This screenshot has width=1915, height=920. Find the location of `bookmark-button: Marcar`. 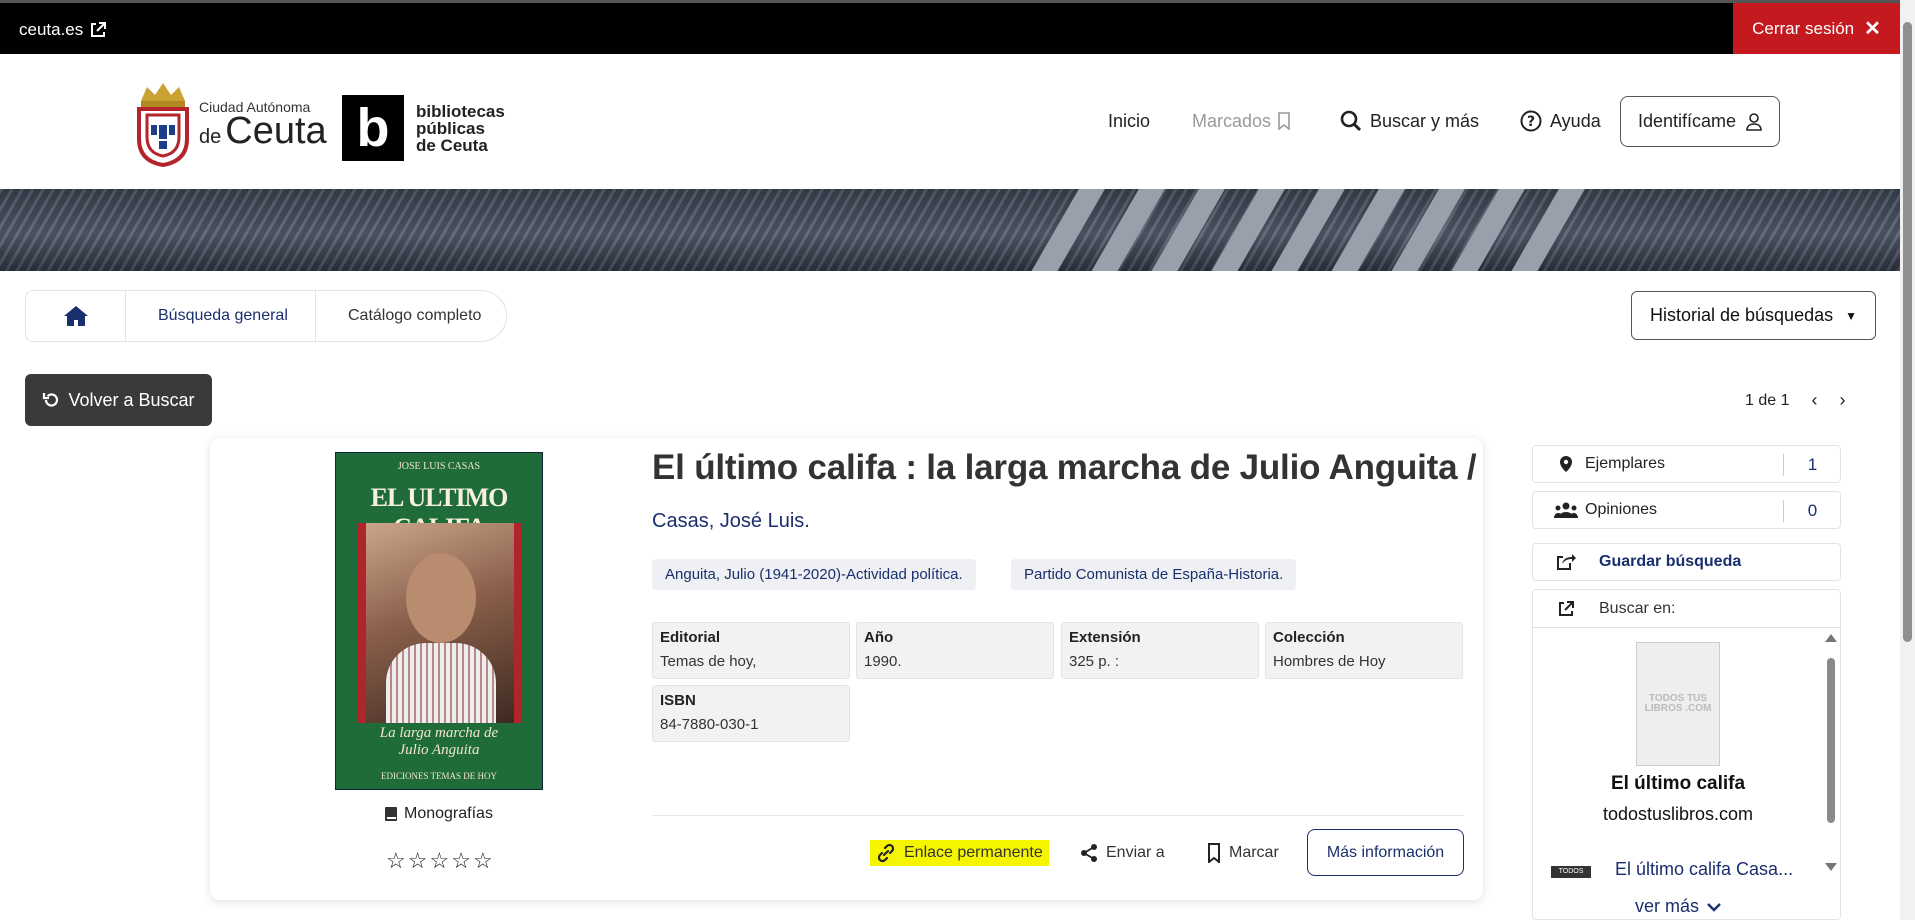

bookmark-button: Marcar is located at coordinates (1243, 852).